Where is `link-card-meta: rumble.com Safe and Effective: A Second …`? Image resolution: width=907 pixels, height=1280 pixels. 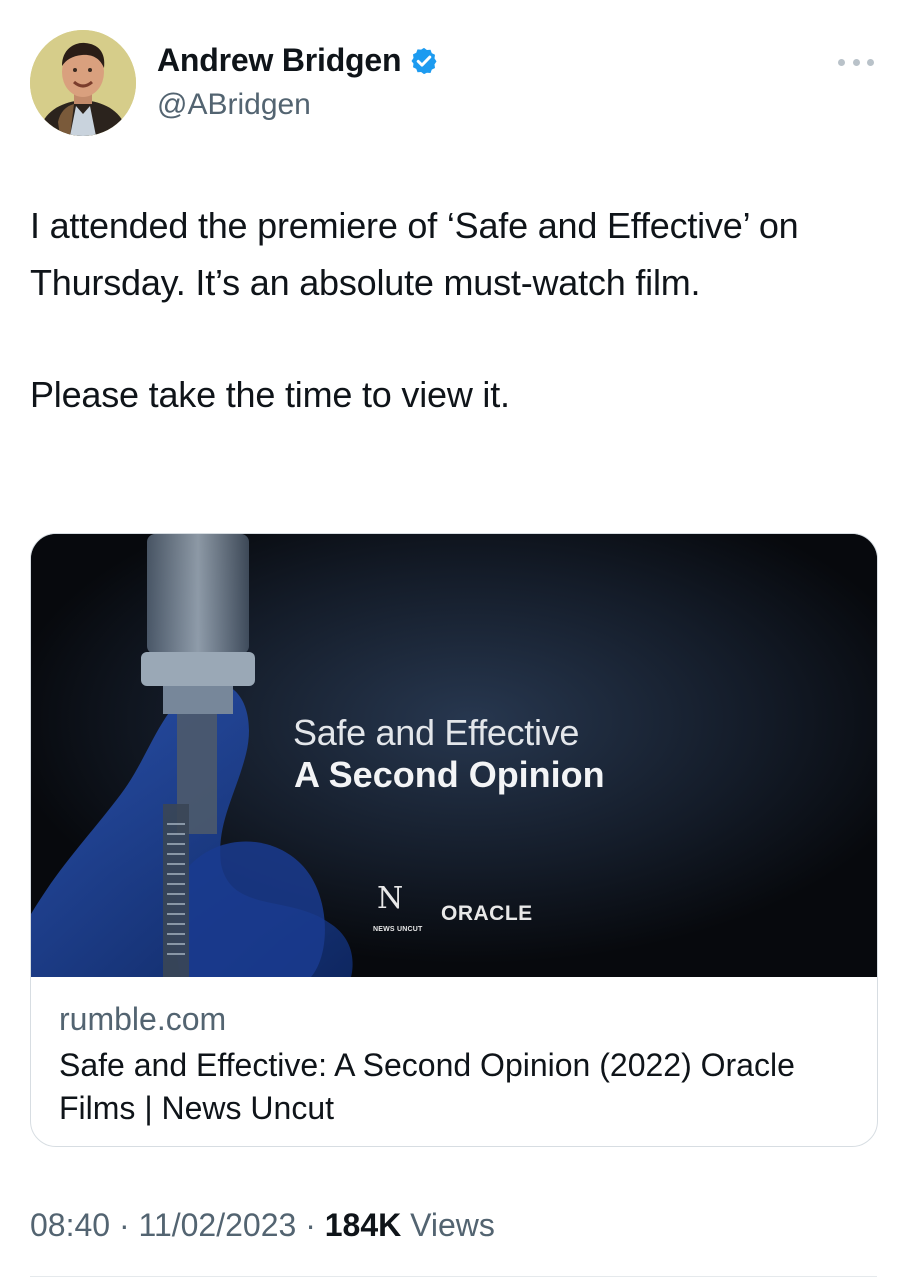 link-card-meta: rumble.com Safe and Effective: A Second … is located at coordinates (468, 1065).